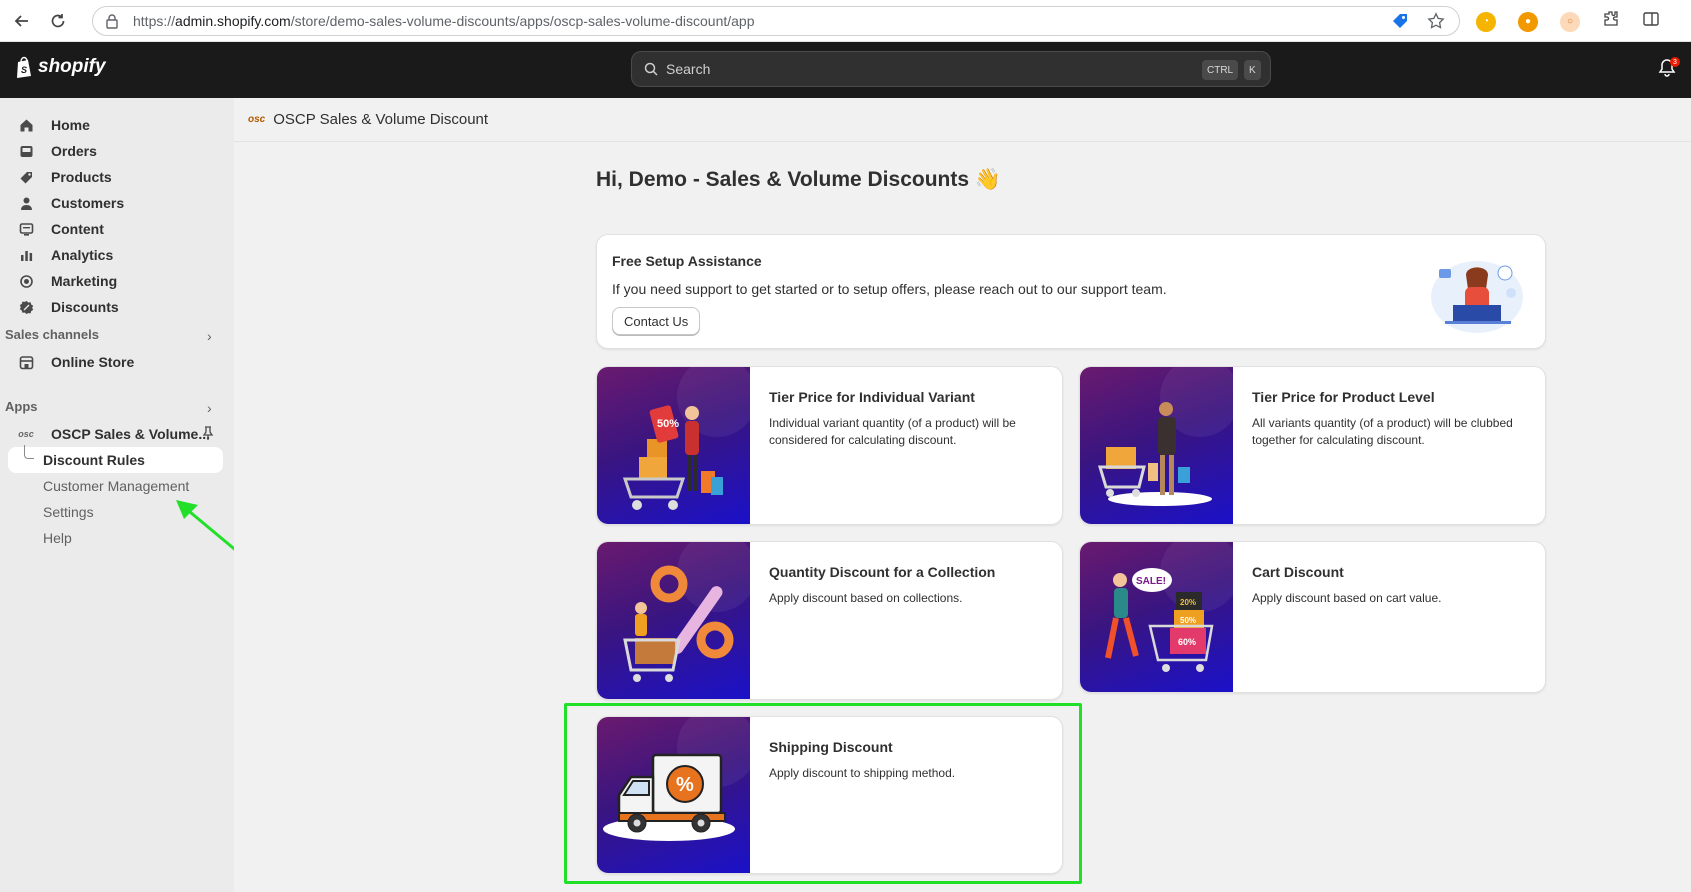 This screenshot has width=1691, height=892. I want to click on sidebar-item-products: Products, so click(115, 177).